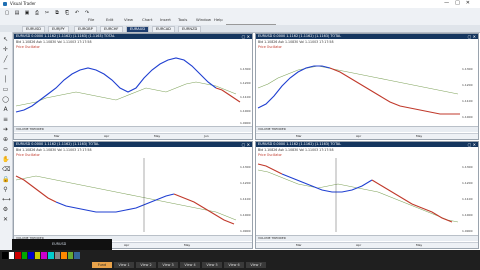 This screenshot has height=270, width=480. I want to click on tab-eurnzd: EURNZD, so click(190, 29).